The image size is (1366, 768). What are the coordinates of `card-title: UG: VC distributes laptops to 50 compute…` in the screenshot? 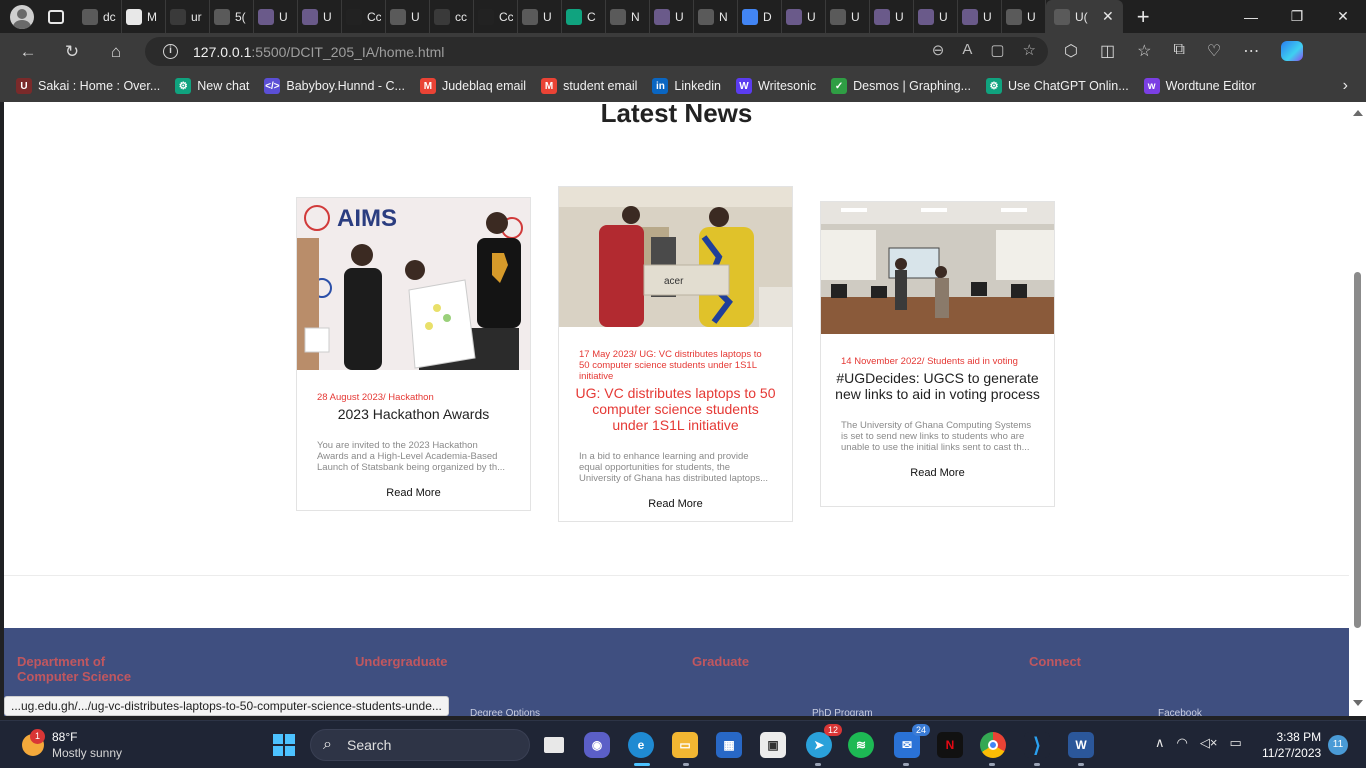 It's located at (675, 409).